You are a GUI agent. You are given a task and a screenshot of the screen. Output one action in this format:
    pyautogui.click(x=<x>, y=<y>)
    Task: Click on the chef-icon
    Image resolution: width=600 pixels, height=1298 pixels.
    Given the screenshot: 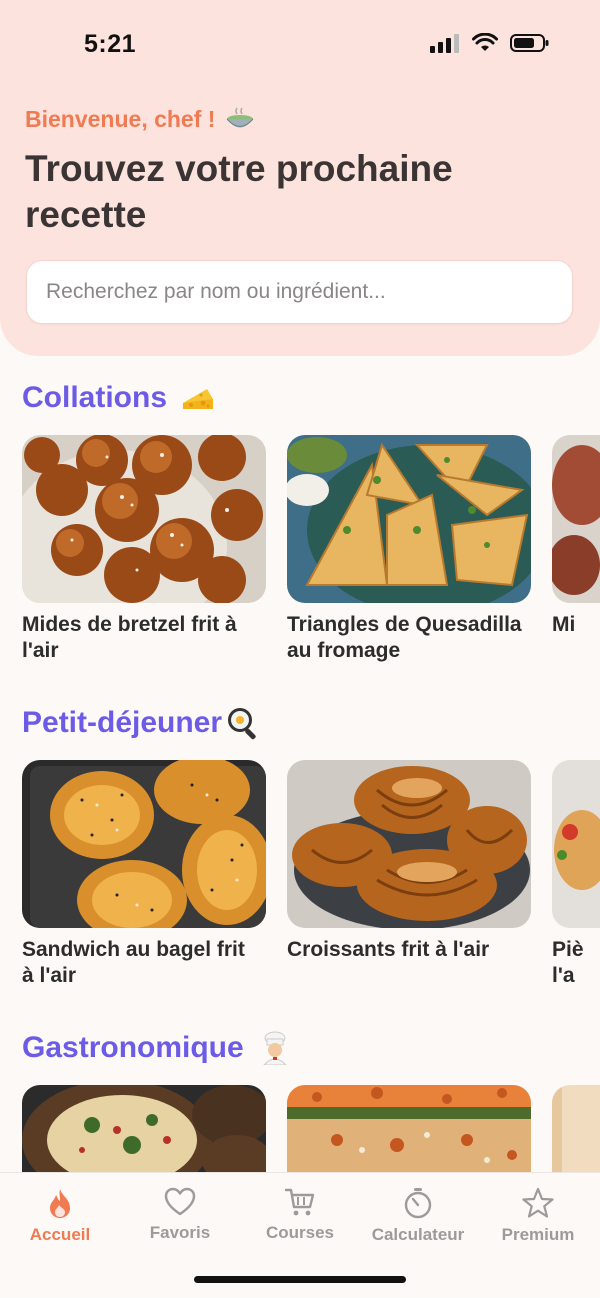 What is the action you would take?
    pyautogui.click(x=275, y=1048)
    